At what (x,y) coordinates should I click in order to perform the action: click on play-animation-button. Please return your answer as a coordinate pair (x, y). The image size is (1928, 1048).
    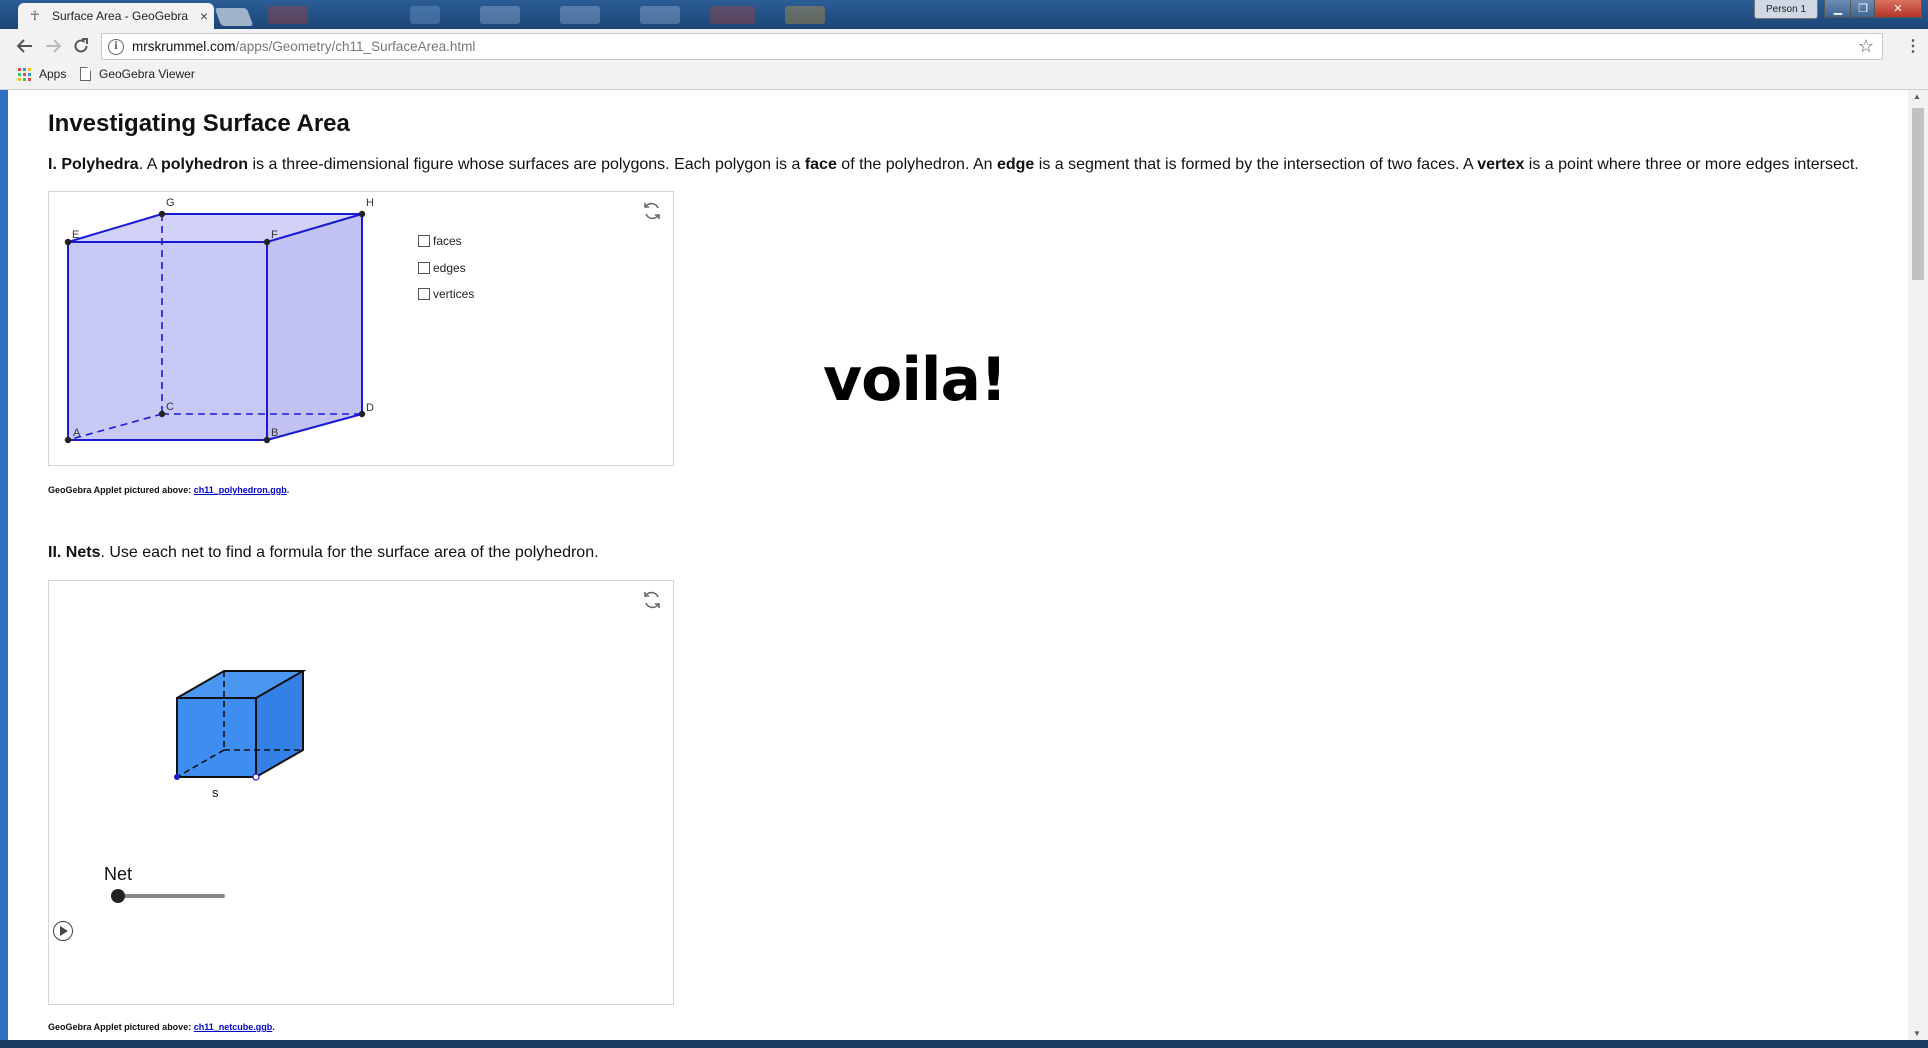
    Looking at the image, I should click on (63, 931).